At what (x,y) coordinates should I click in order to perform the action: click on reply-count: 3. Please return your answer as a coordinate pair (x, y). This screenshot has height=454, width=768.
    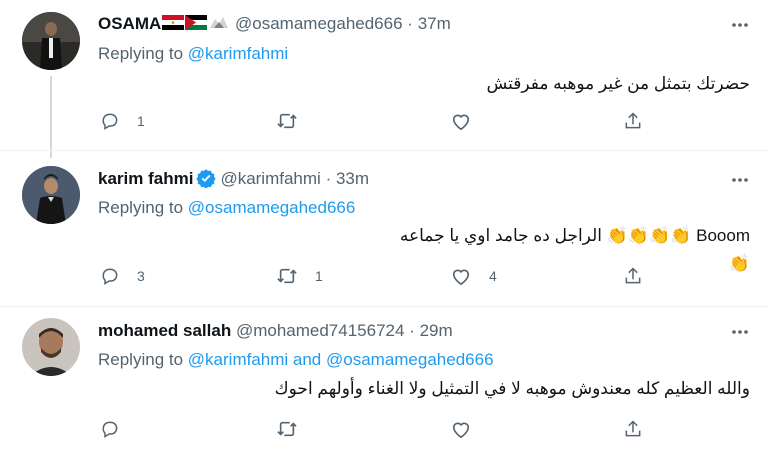
    Looking at the image, I should click on (141, 276).